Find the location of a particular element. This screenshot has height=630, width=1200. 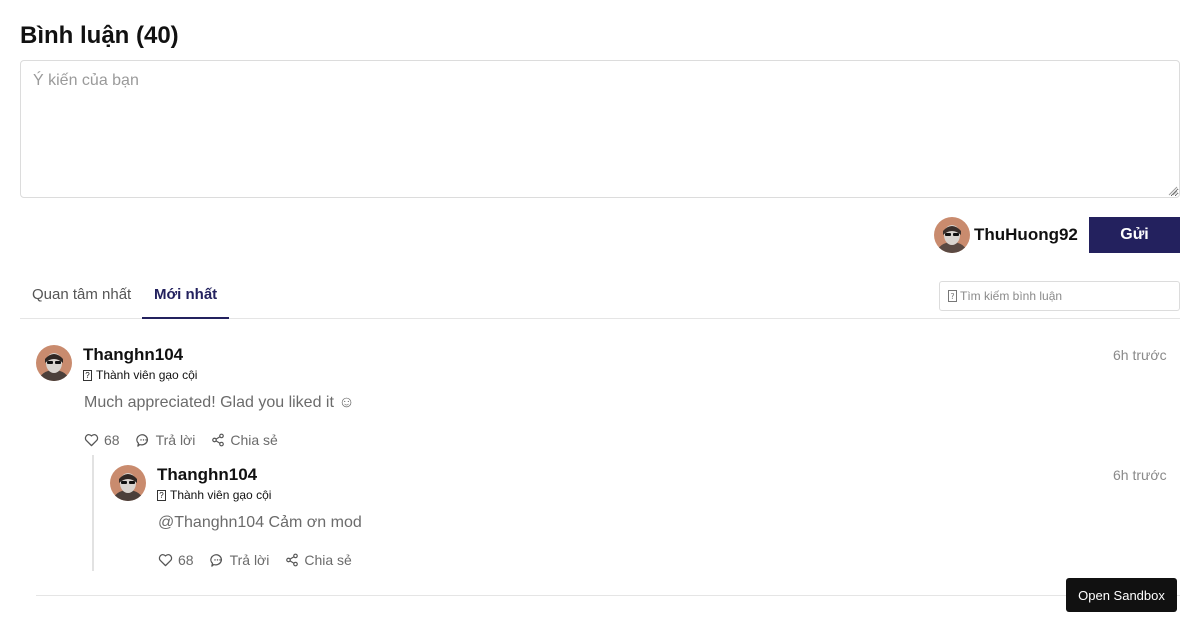

page-title: Bình luận (40) is located at coordinates (99, 35).